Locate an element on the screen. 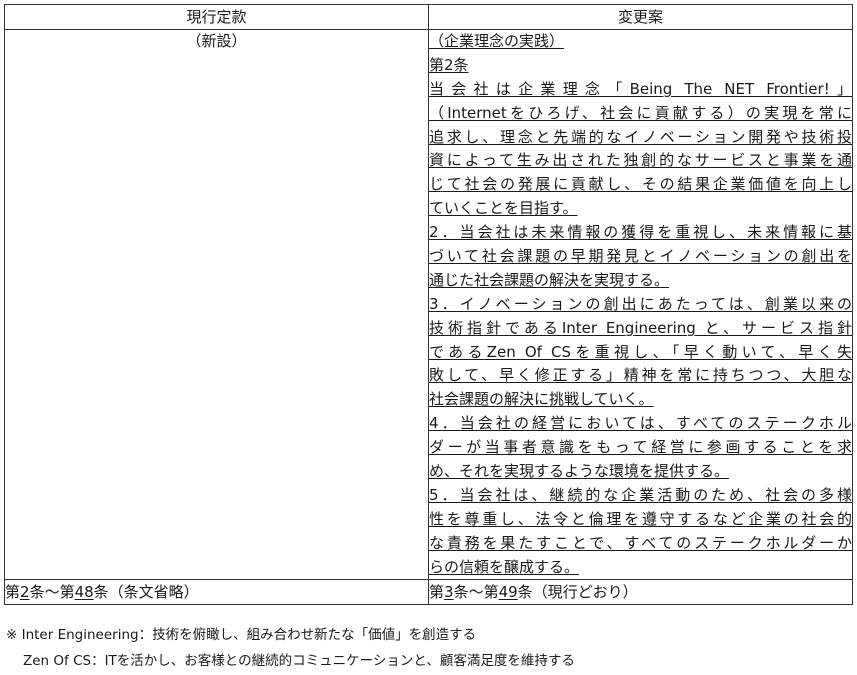 The width and height of the screenshot is (857, 675). proposed-text-line: ダーが当事者意識をもって経営に参画することを求 is located at coordinates (640, 448).